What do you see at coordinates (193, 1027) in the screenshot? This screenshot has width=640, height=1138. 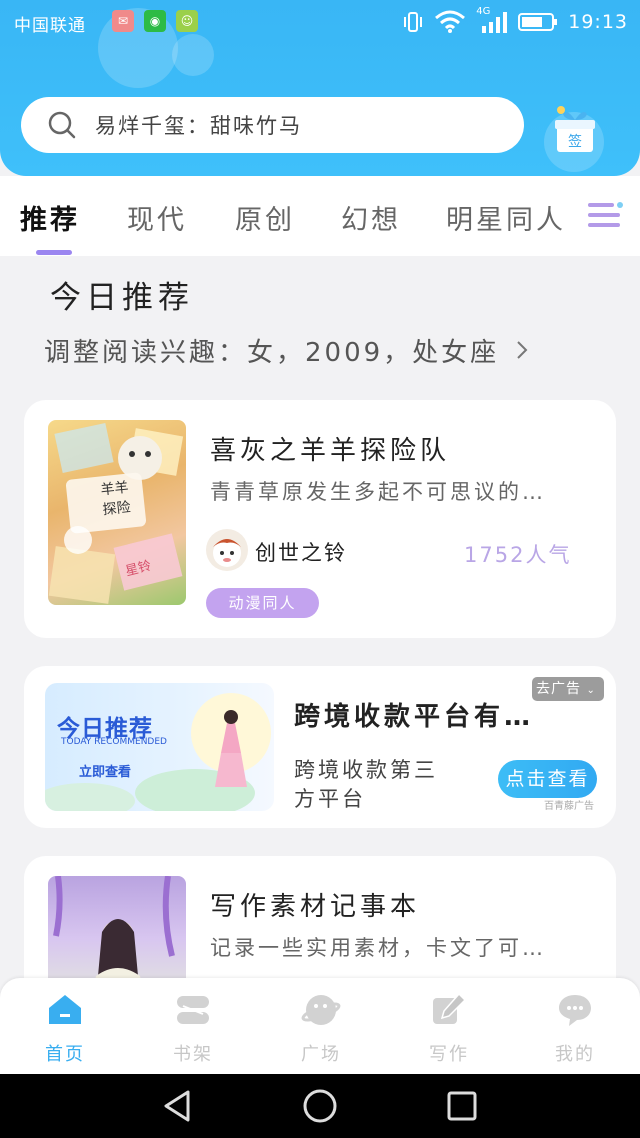 I see `nav-bookshelf: 书架` at bounding box center [193, 1027].